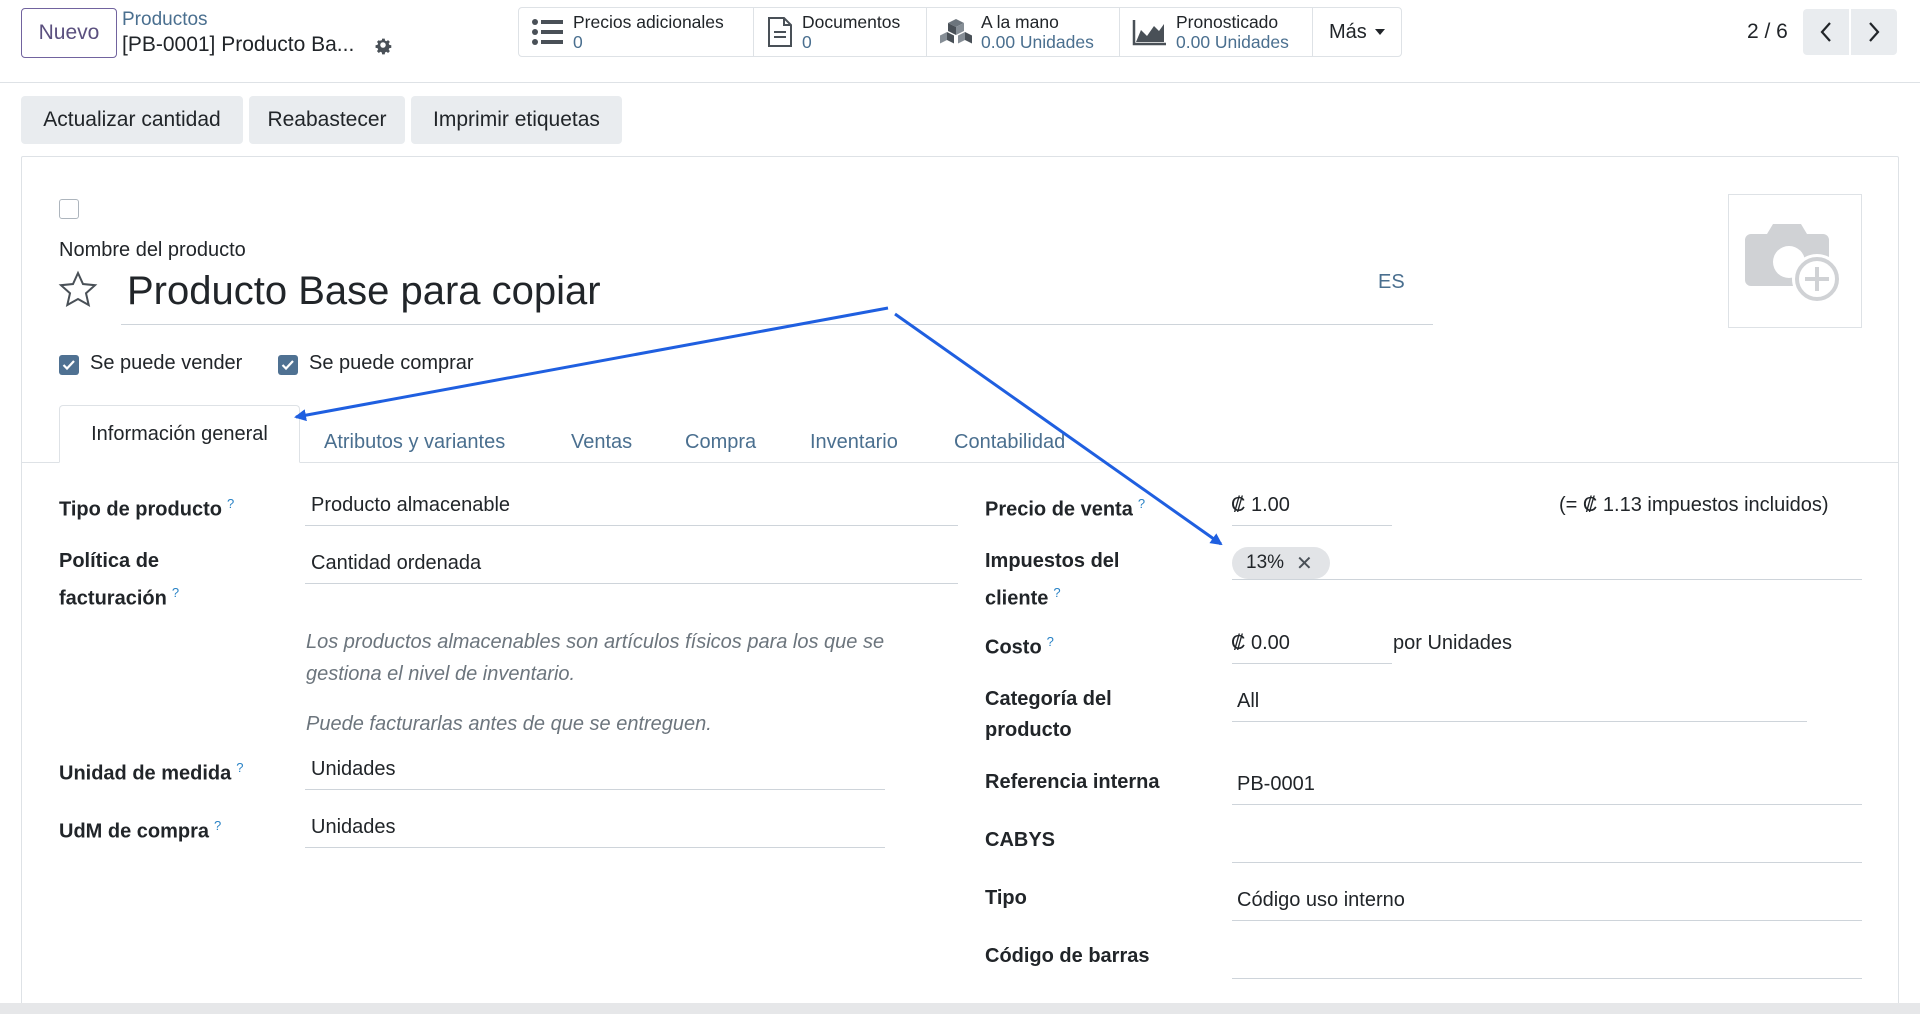 The width and height of the screenshot is (1920, 1014). I want to click on product-image-upload, so click(1795, 261).